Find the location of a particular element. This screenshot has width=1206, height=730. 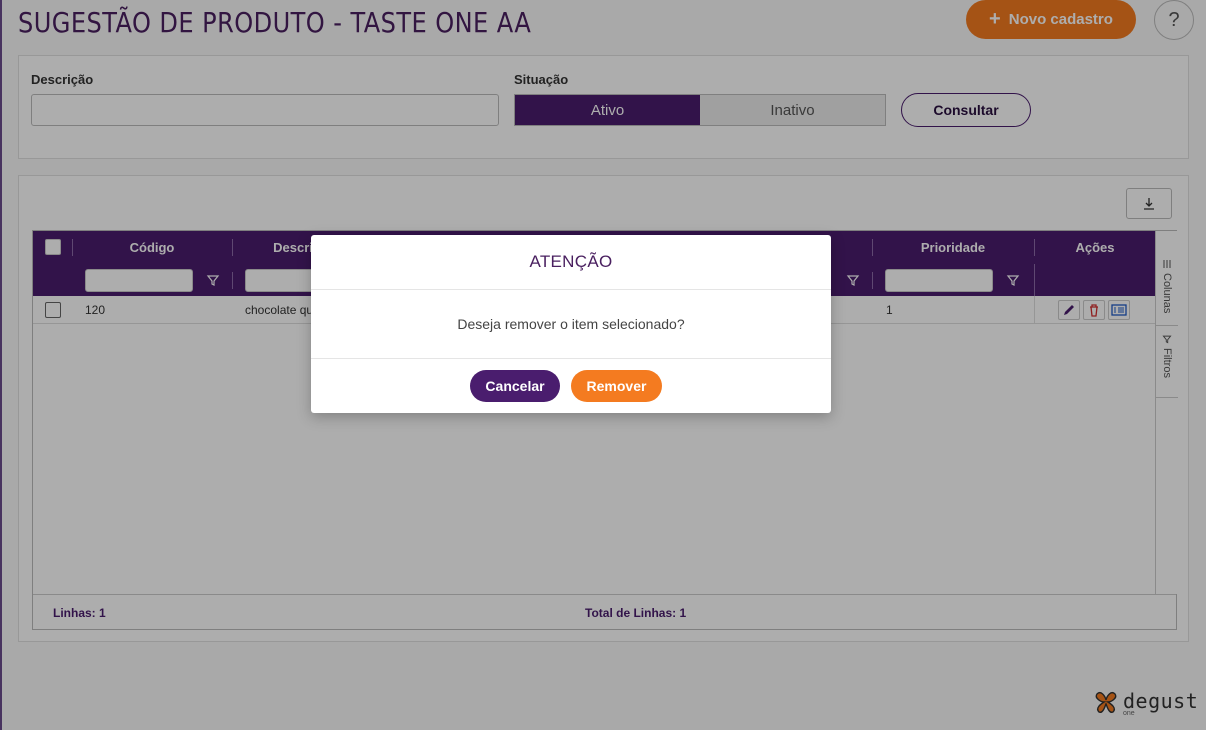

remove-button: Remover is located at coordinates (616, 386).